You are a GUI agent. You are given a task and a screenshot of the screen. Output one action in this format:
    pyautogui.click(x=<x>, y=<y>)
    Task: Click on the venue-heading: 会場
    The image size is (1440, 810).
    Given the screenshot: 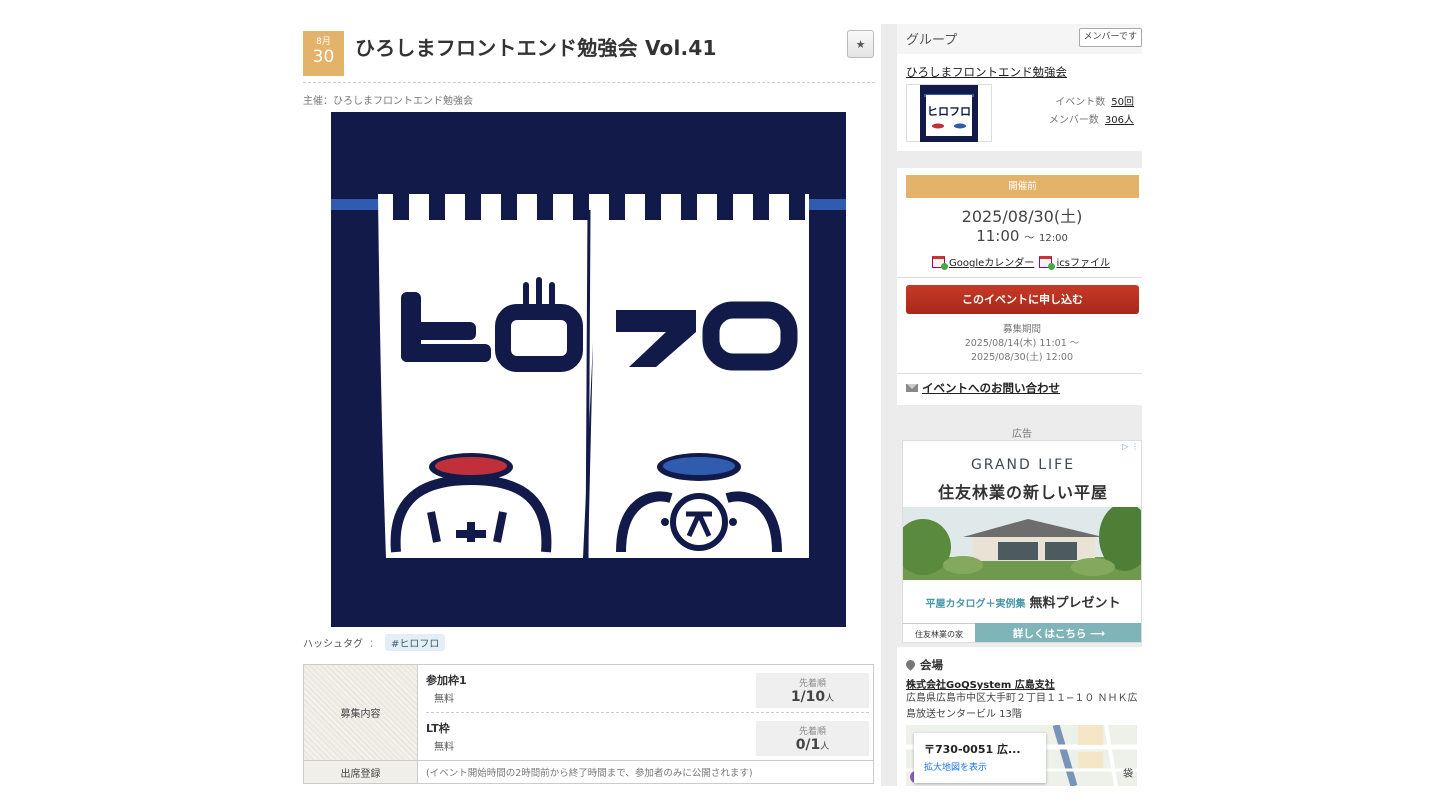 What is the action you would take?
    pyautogui.click(x=923, y=665)
    